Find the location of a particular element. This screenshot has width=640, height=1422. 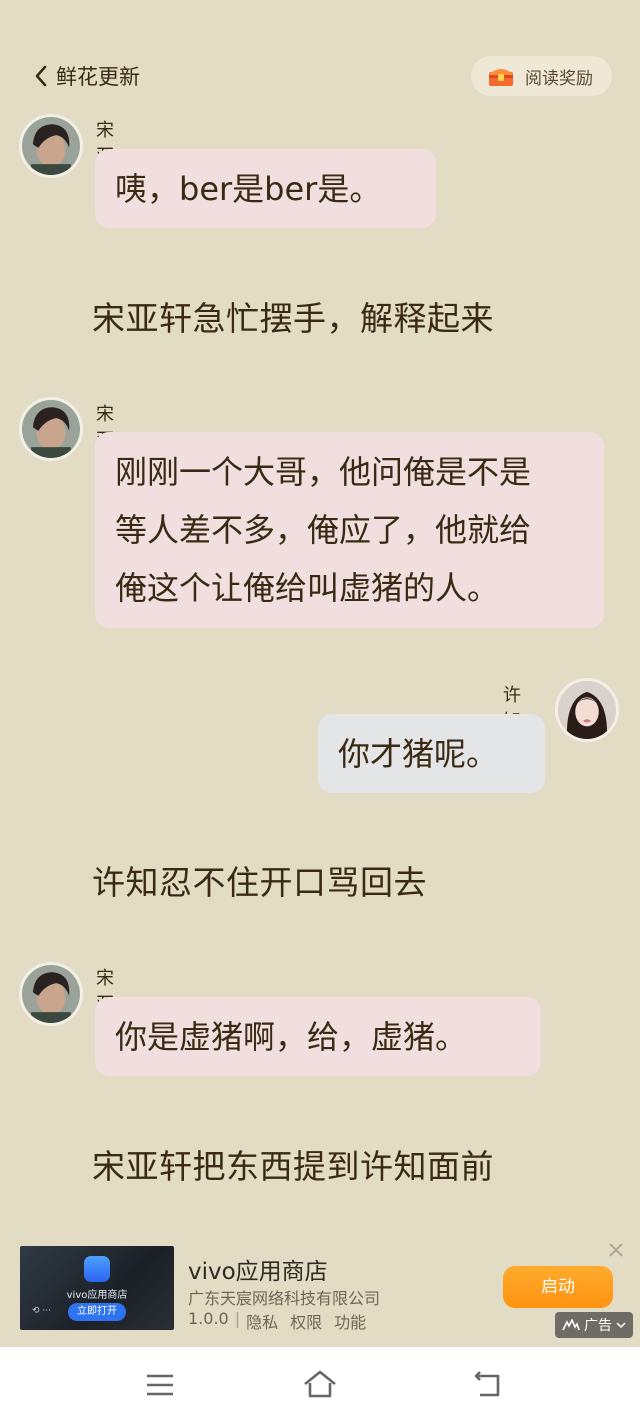

message-line: 刚刚一个大哥，他问俺是不是 is located at coordinates (323, 472).